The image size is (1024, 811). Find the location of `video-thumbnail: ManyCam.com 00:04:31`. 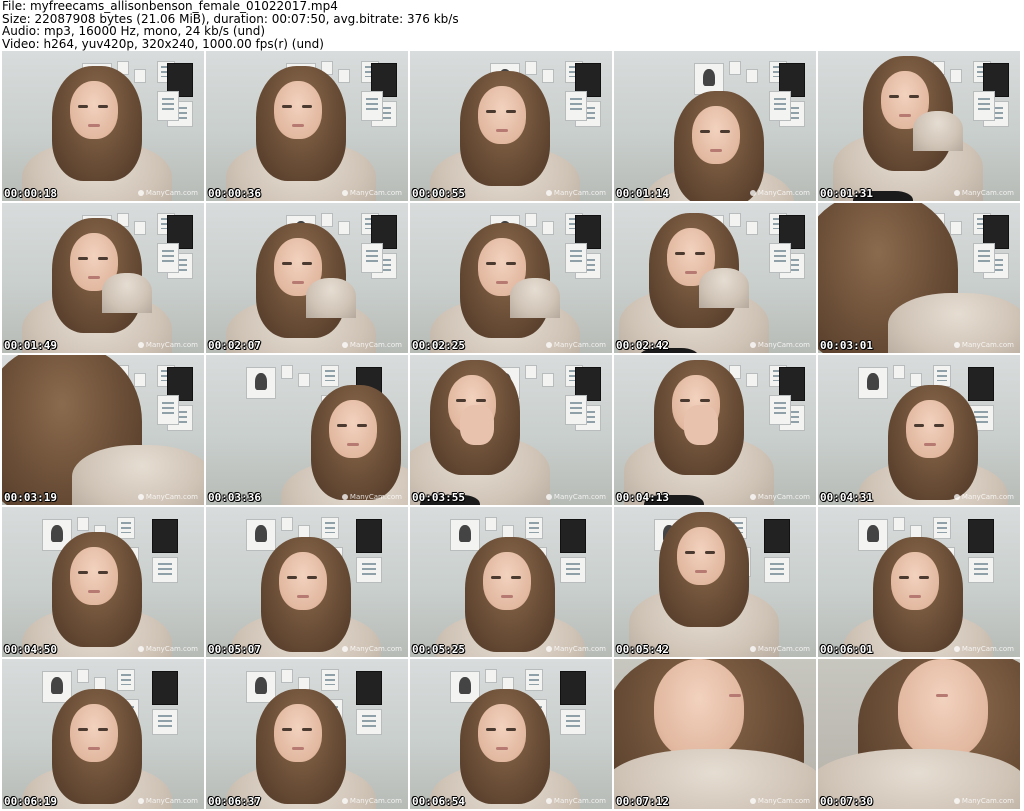

video-thumbnail: ManyCam.com 00:04:31 is located at coordinates (919, 430).